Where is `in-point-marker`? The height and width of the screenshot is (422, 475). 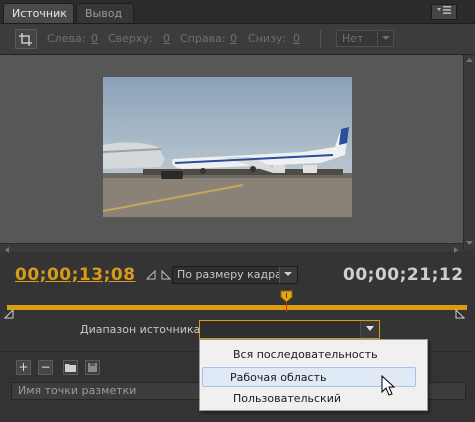
in-point-marker is located at coordinates (8, 315).